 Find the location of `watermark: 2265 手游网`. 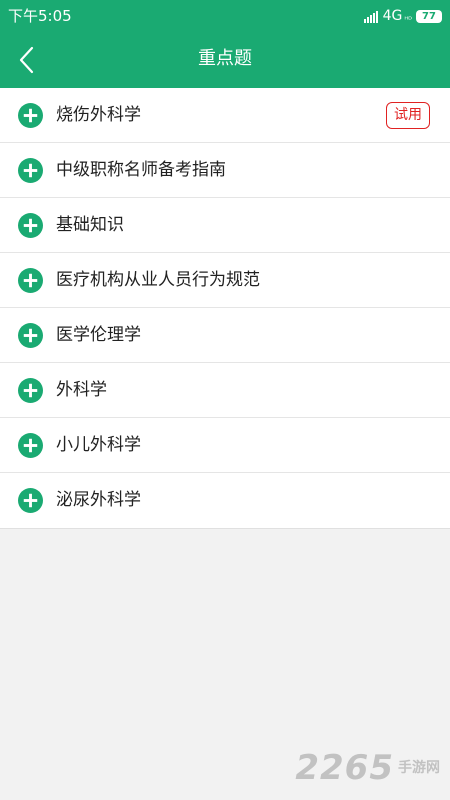

watermark: 2265 手游网 is located at coordinates (367, 768).